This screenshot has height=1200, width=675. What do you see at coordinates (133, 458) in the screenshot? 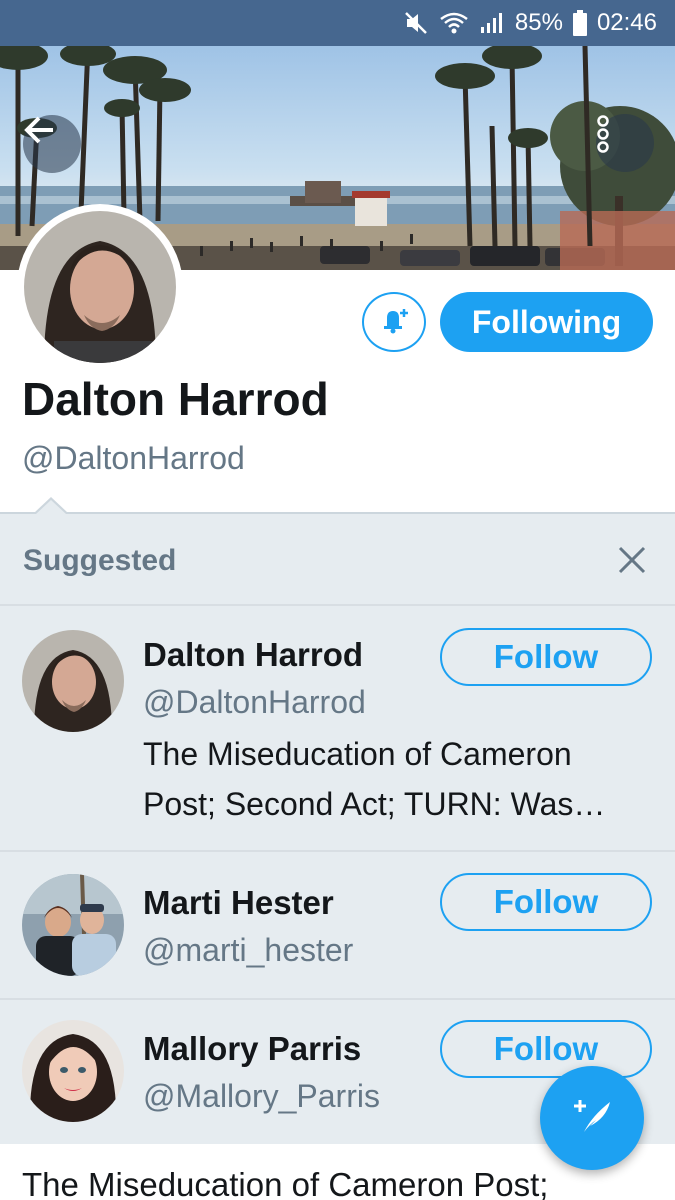
I see `profile-handle: @DaltonHarrod` at bounding box center [133, 458].